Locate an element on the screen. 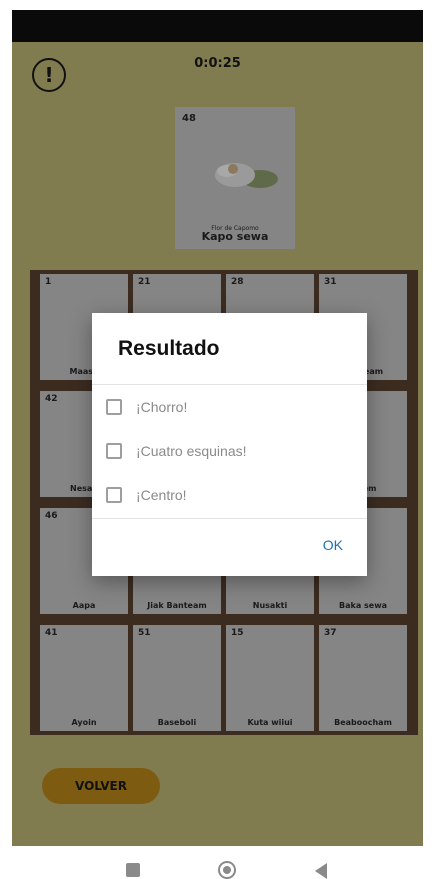 This screenshot has width=435, height=879. status-bar is located at coordinates (217, 26).